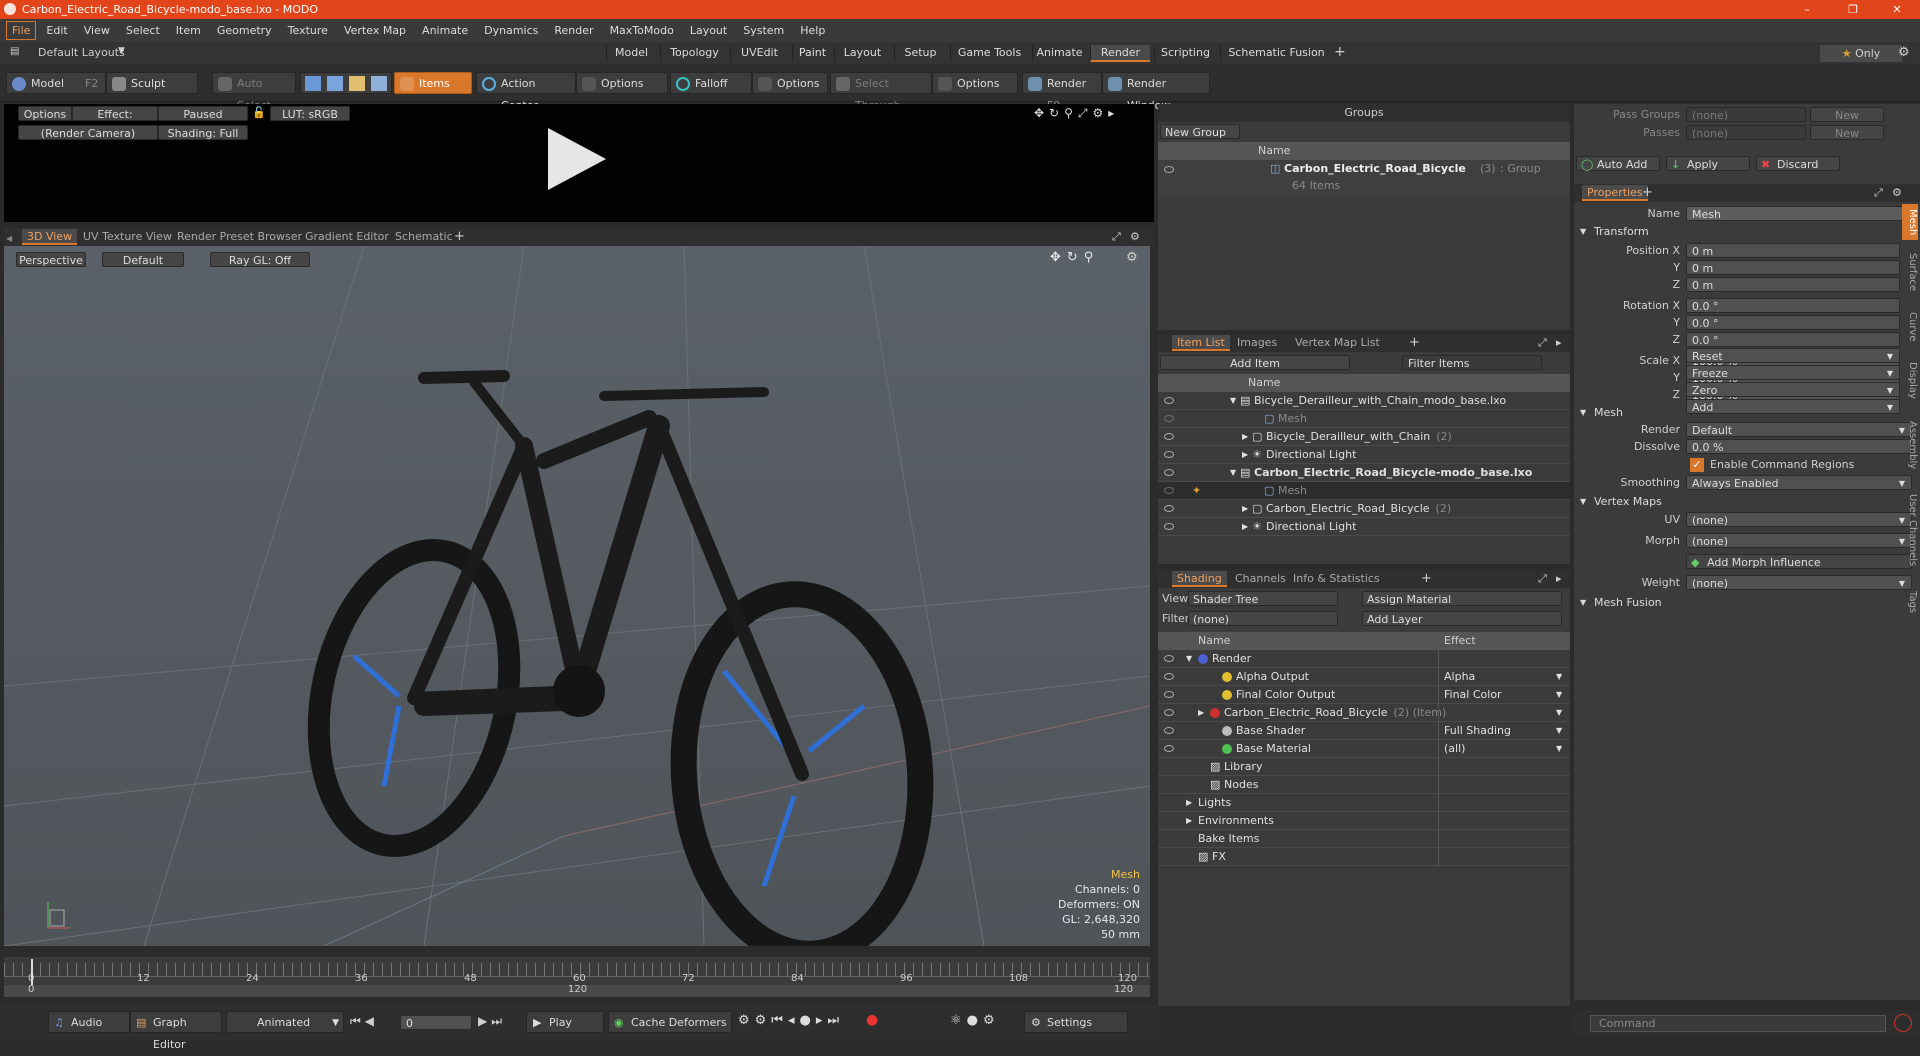 The width and height of the screenshot is (1920, 1056). I want to click on auto-add-button: ◯ Auto Add, so click(1618, 163).